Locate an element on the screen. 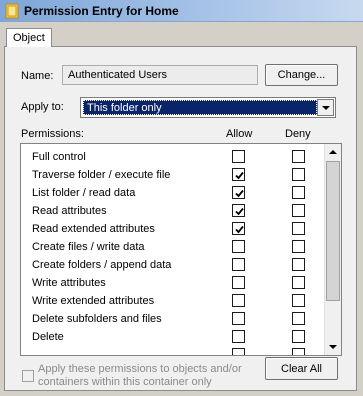 The image size is (363, 396). permission-label: Traverse folder / execute file is located at coordinates (101, 175).